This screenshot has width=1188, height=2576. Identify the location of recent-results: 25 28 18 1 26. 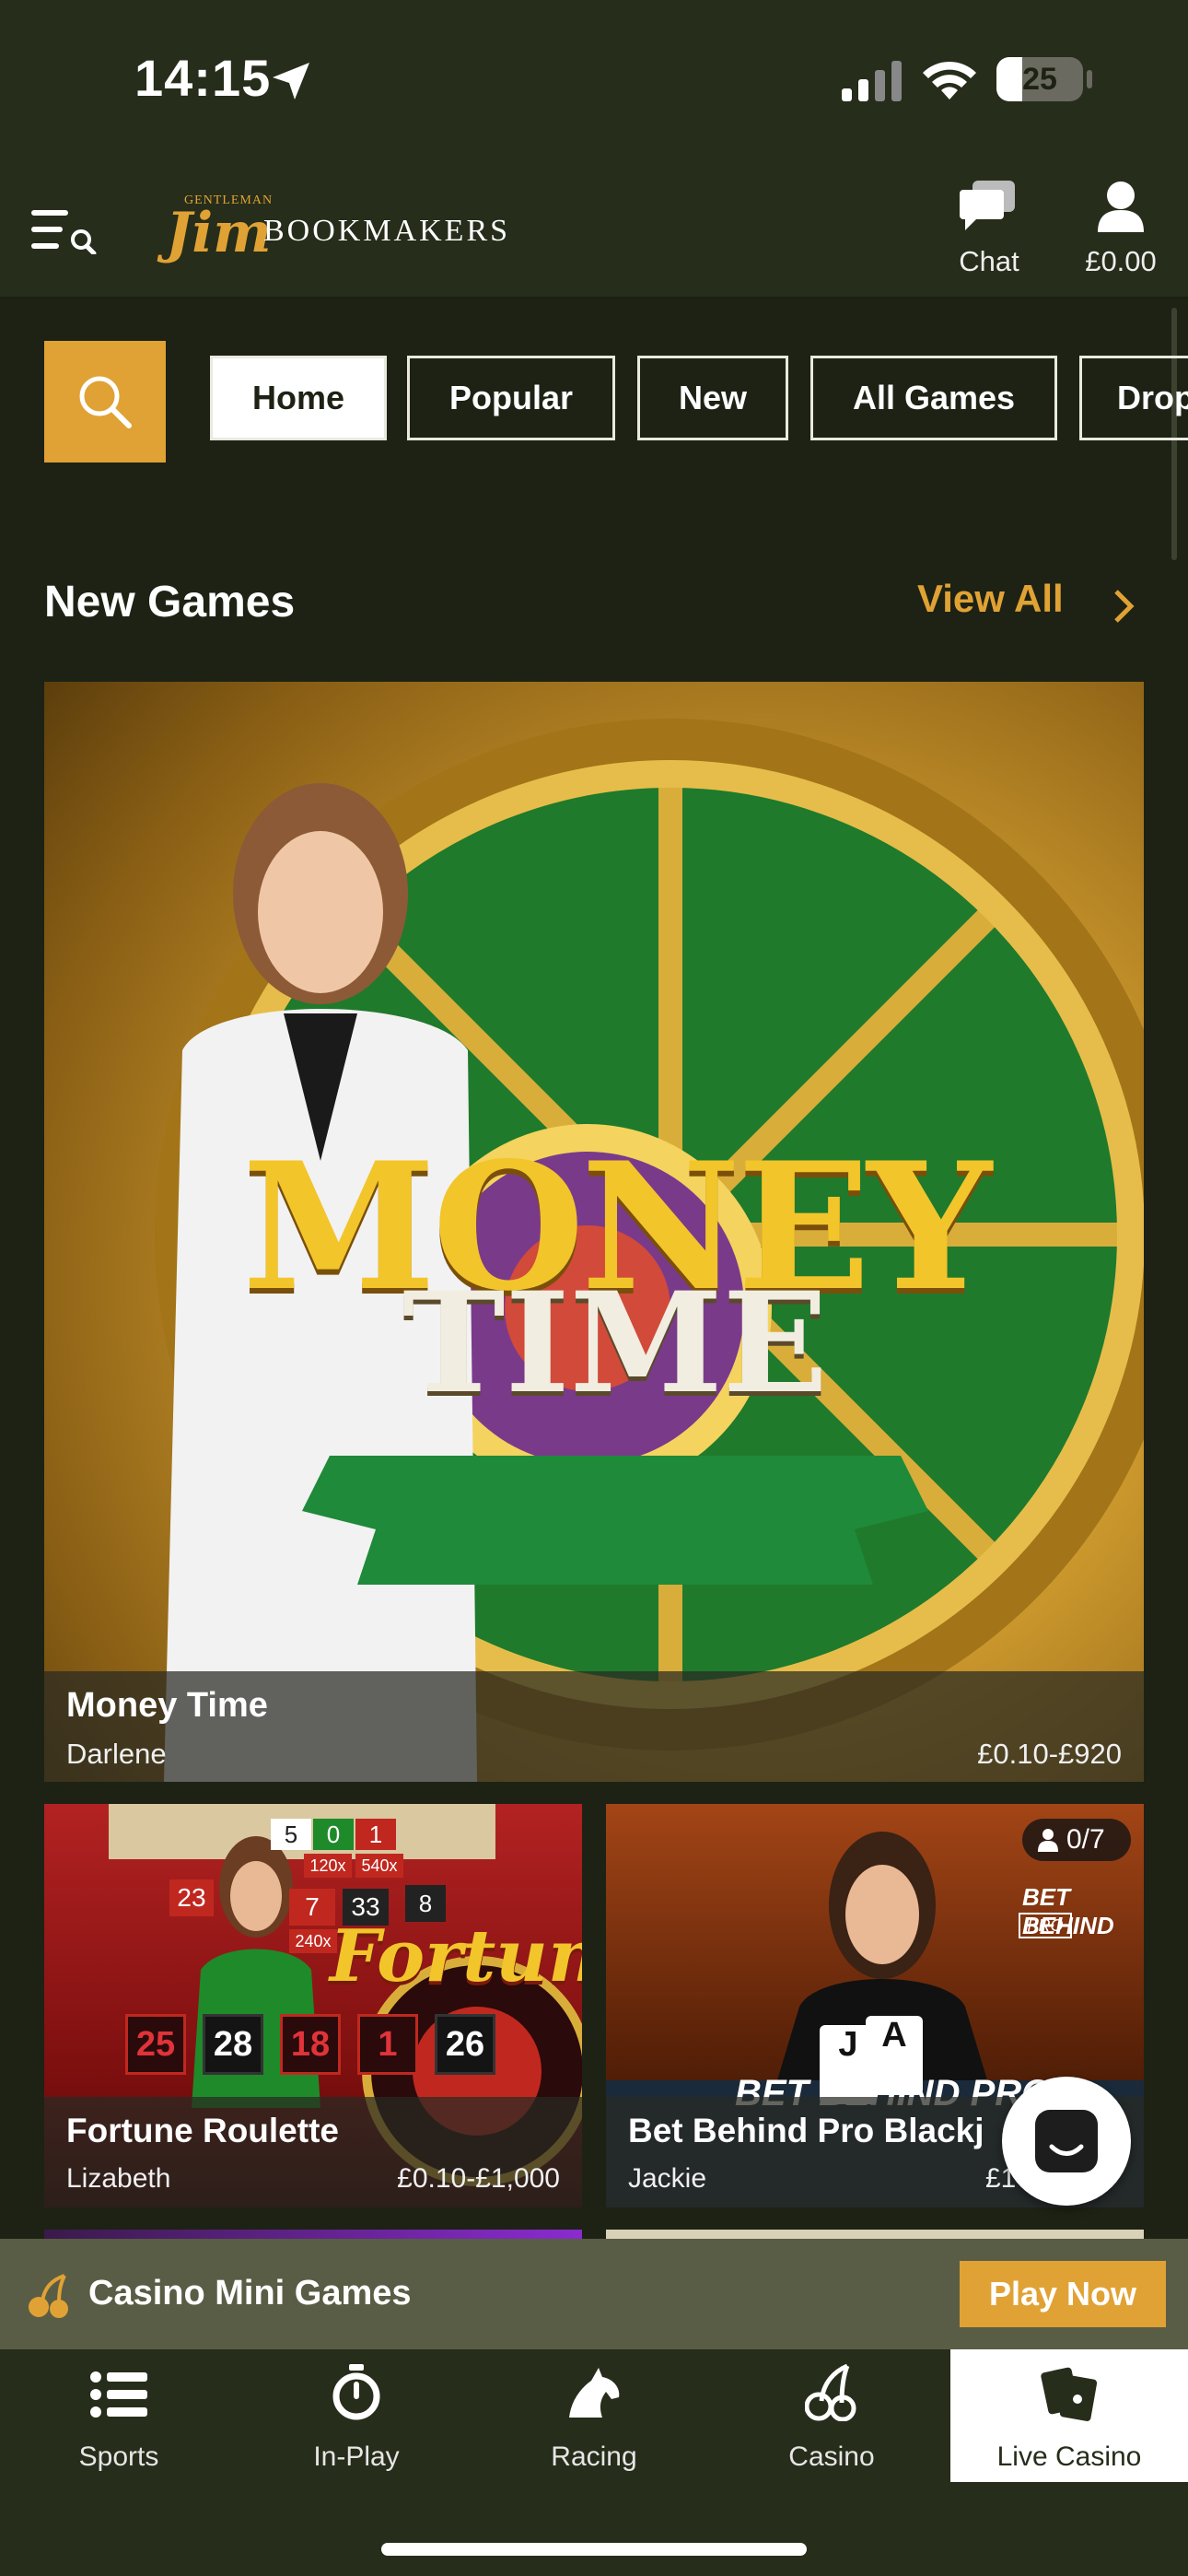
(337, 2045).